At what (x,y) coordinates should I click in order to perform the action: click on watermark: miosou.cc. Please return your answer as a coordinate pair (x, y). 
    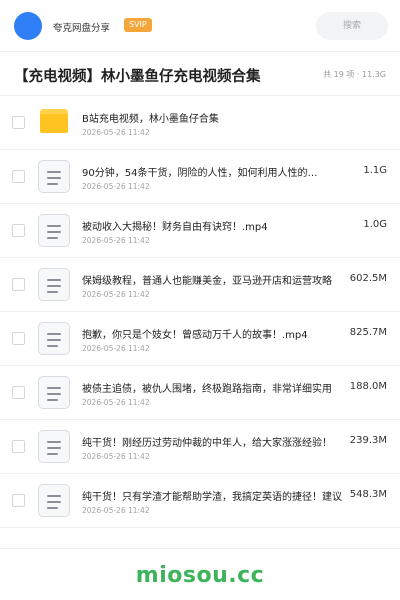
    Looking at the image, I should click on (200, 575).